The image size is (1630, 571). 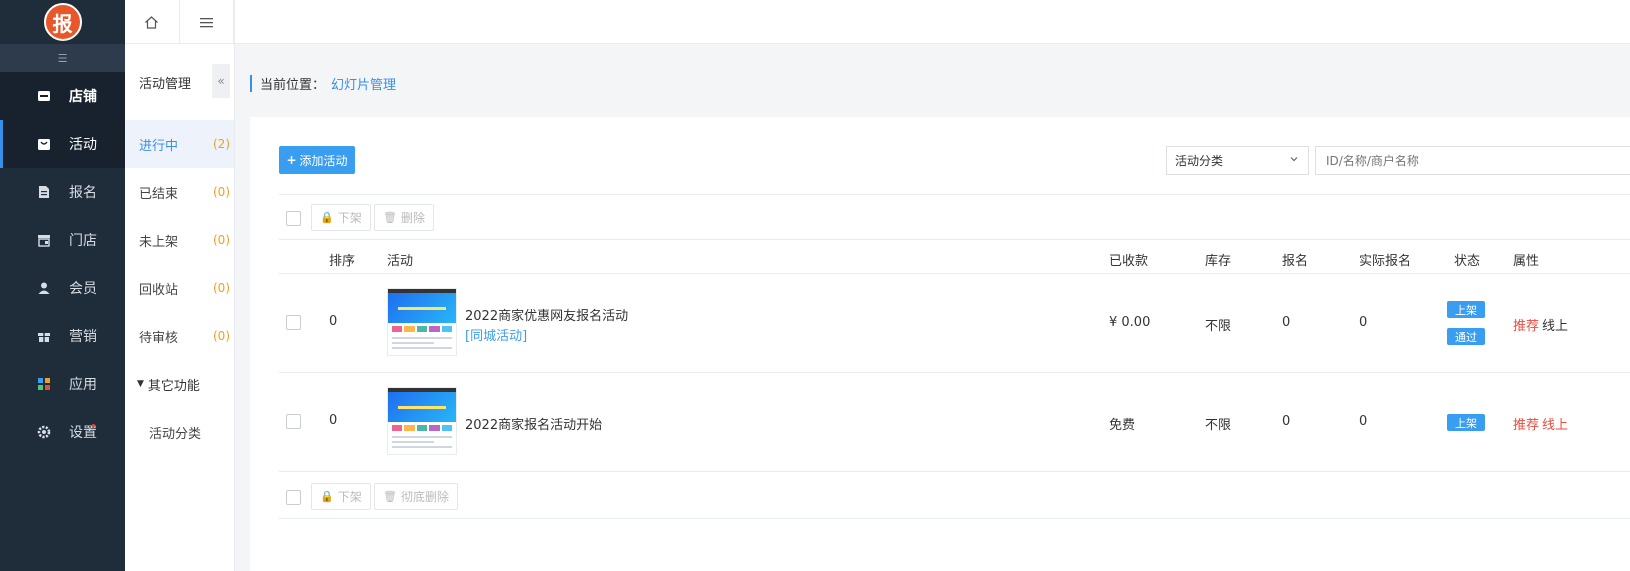 What do you see at coordinates (44, 384) in the screenshot?
I see `apps-icon` at bounding box center [44, 384].